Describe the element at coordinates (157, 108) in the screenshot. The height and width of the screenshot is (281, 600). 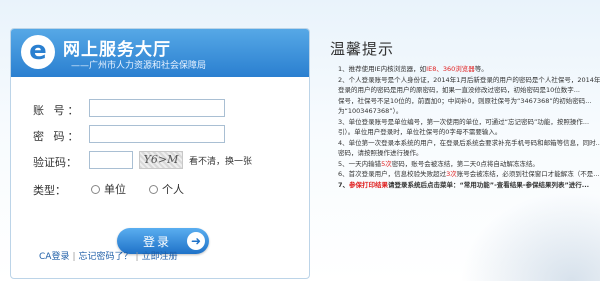
I see `account-input` at that location.